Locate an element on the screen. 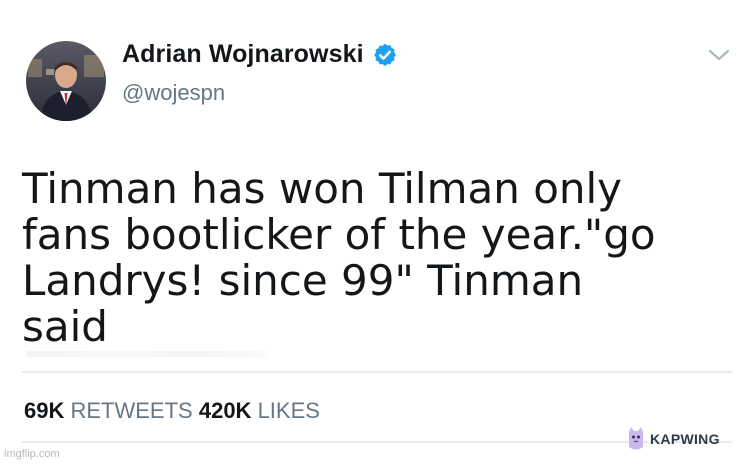 Image resolution: width=748 pixels, height=464 pixels. likes-label: LIKES is located at coordinates (289, 410).